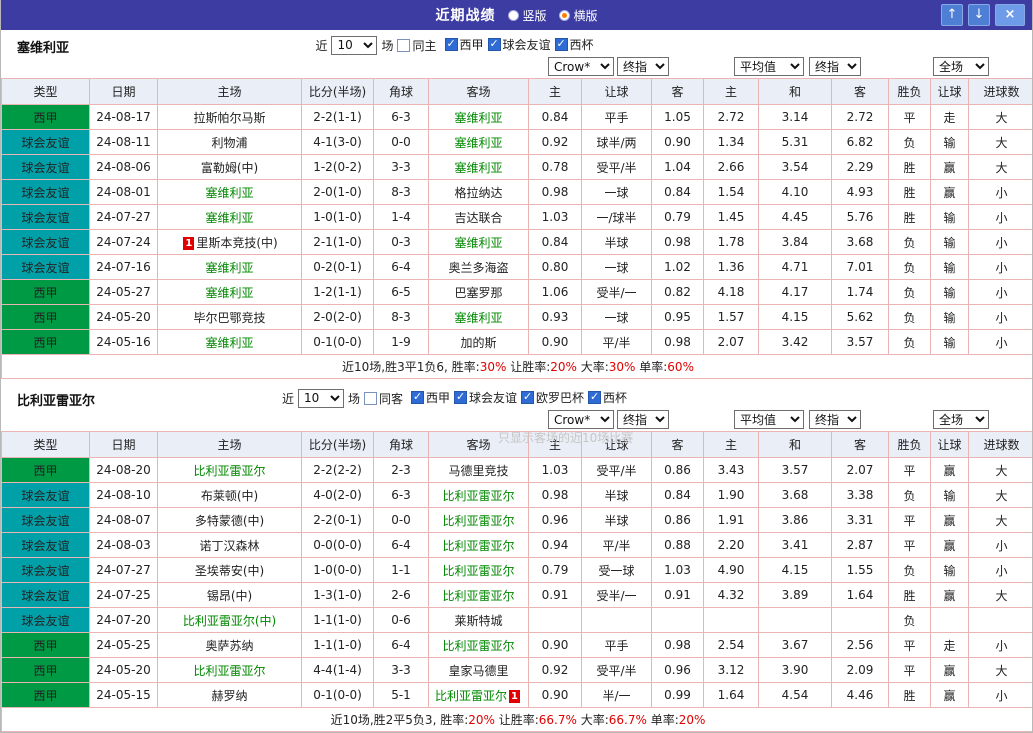  I want to click on euro-home-odds: 4.32, so click(731, 595).